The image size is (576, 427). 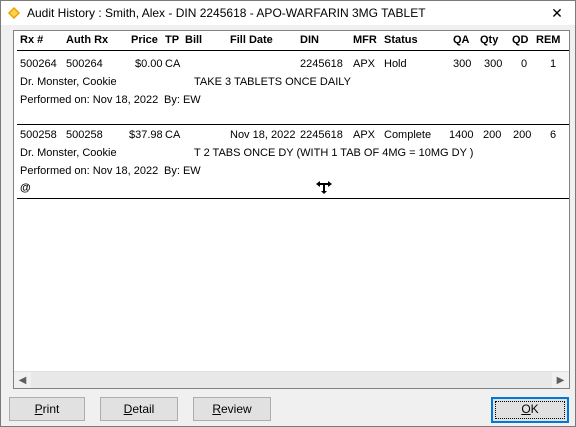 I want to click on record-qd: 0, so click(x=524, y=64).